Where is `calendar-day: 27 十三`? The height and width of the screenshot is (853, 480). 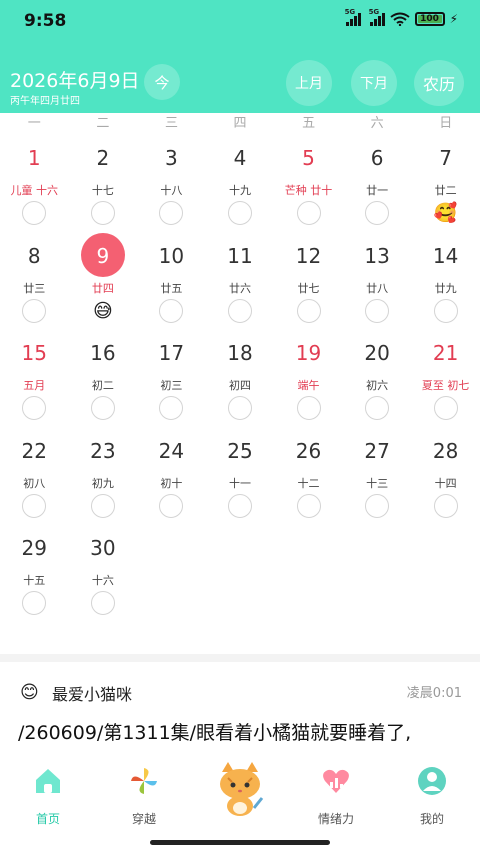 calendar-day: 27 十三 is located at coordinates (377, 480).